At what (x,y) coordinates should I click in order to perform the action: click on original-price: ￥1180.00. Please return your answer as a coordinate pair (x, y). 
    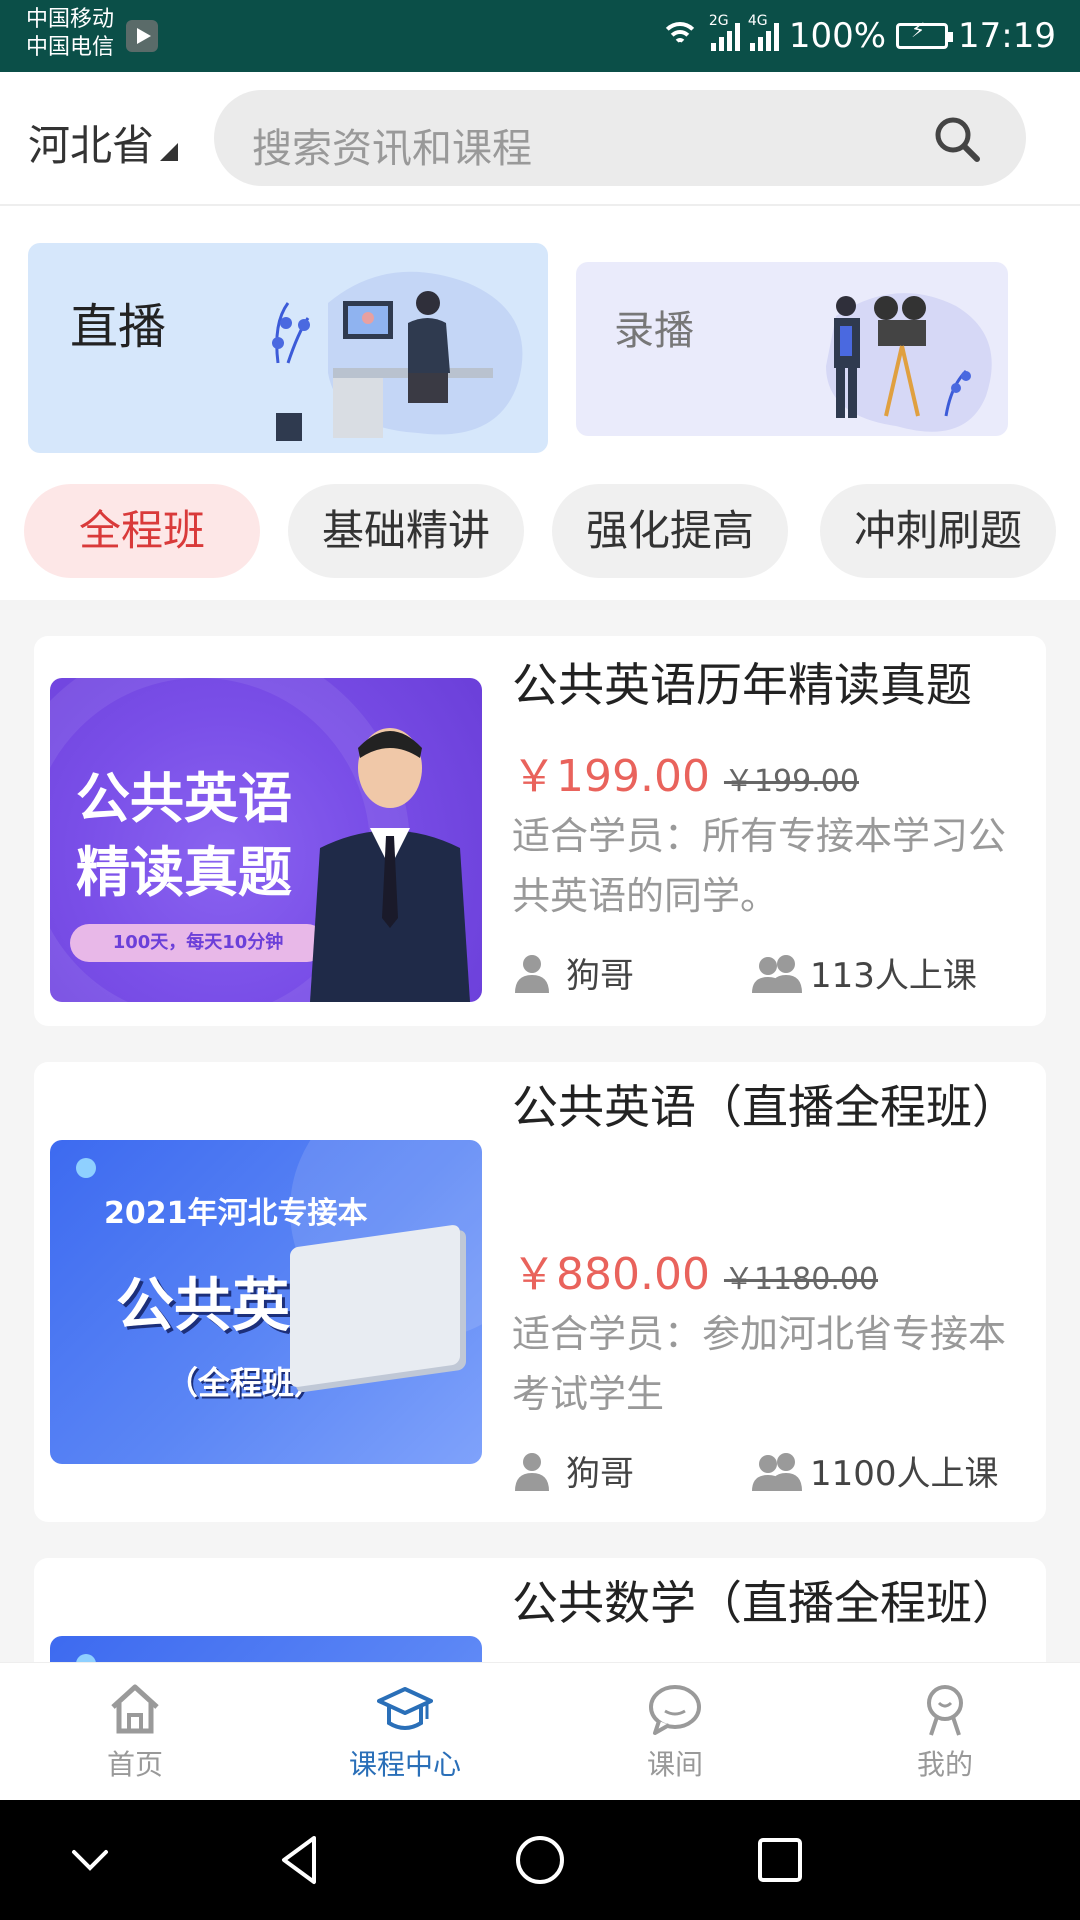
    Looking at the image, I should click on (801, 1279).